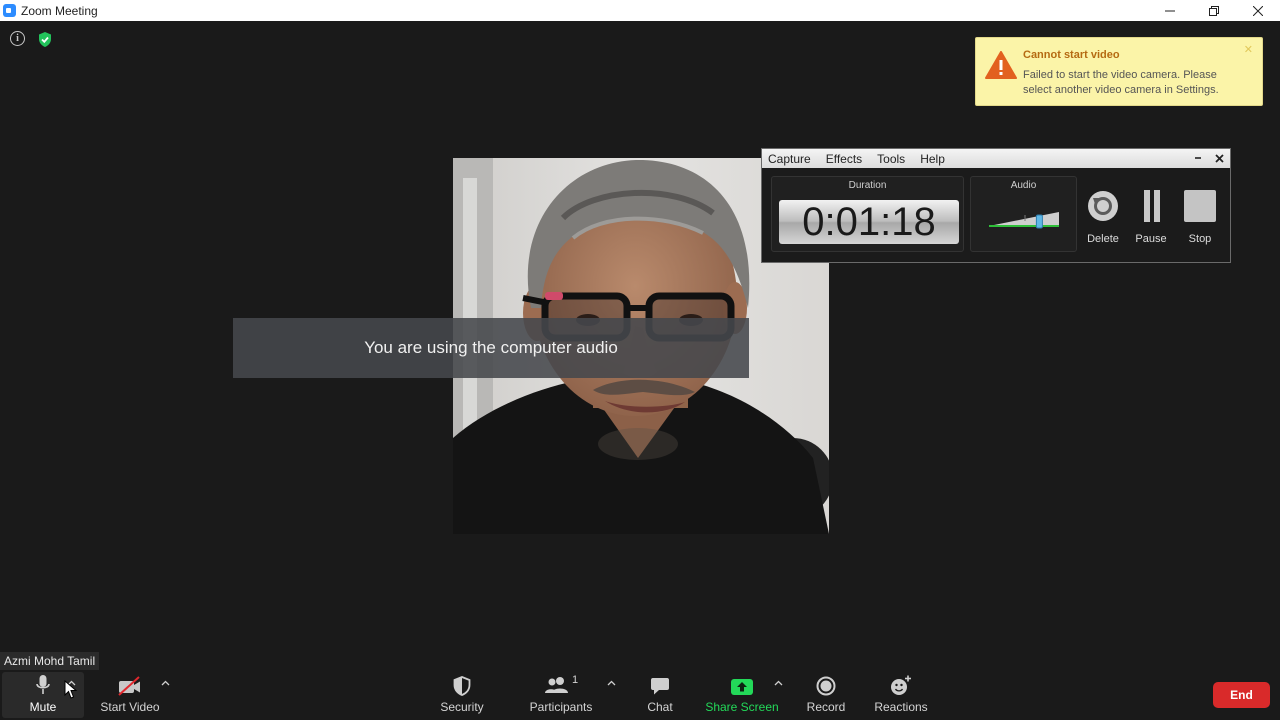  What do you see at coordinates (1200, 206) in the screenshot?
I see `stop-icon` at bounding box center [1200, 206].